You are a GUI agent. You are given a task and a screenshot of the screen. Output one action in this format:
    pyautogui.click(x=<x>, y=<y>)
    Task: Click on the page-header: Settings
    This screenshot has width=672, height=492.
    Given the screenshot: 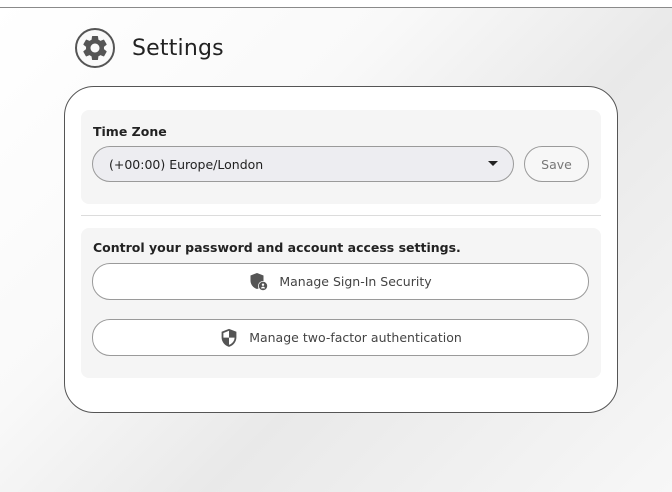 What is the action you would take?
    pyautogui.click(x=149, y=48)
    